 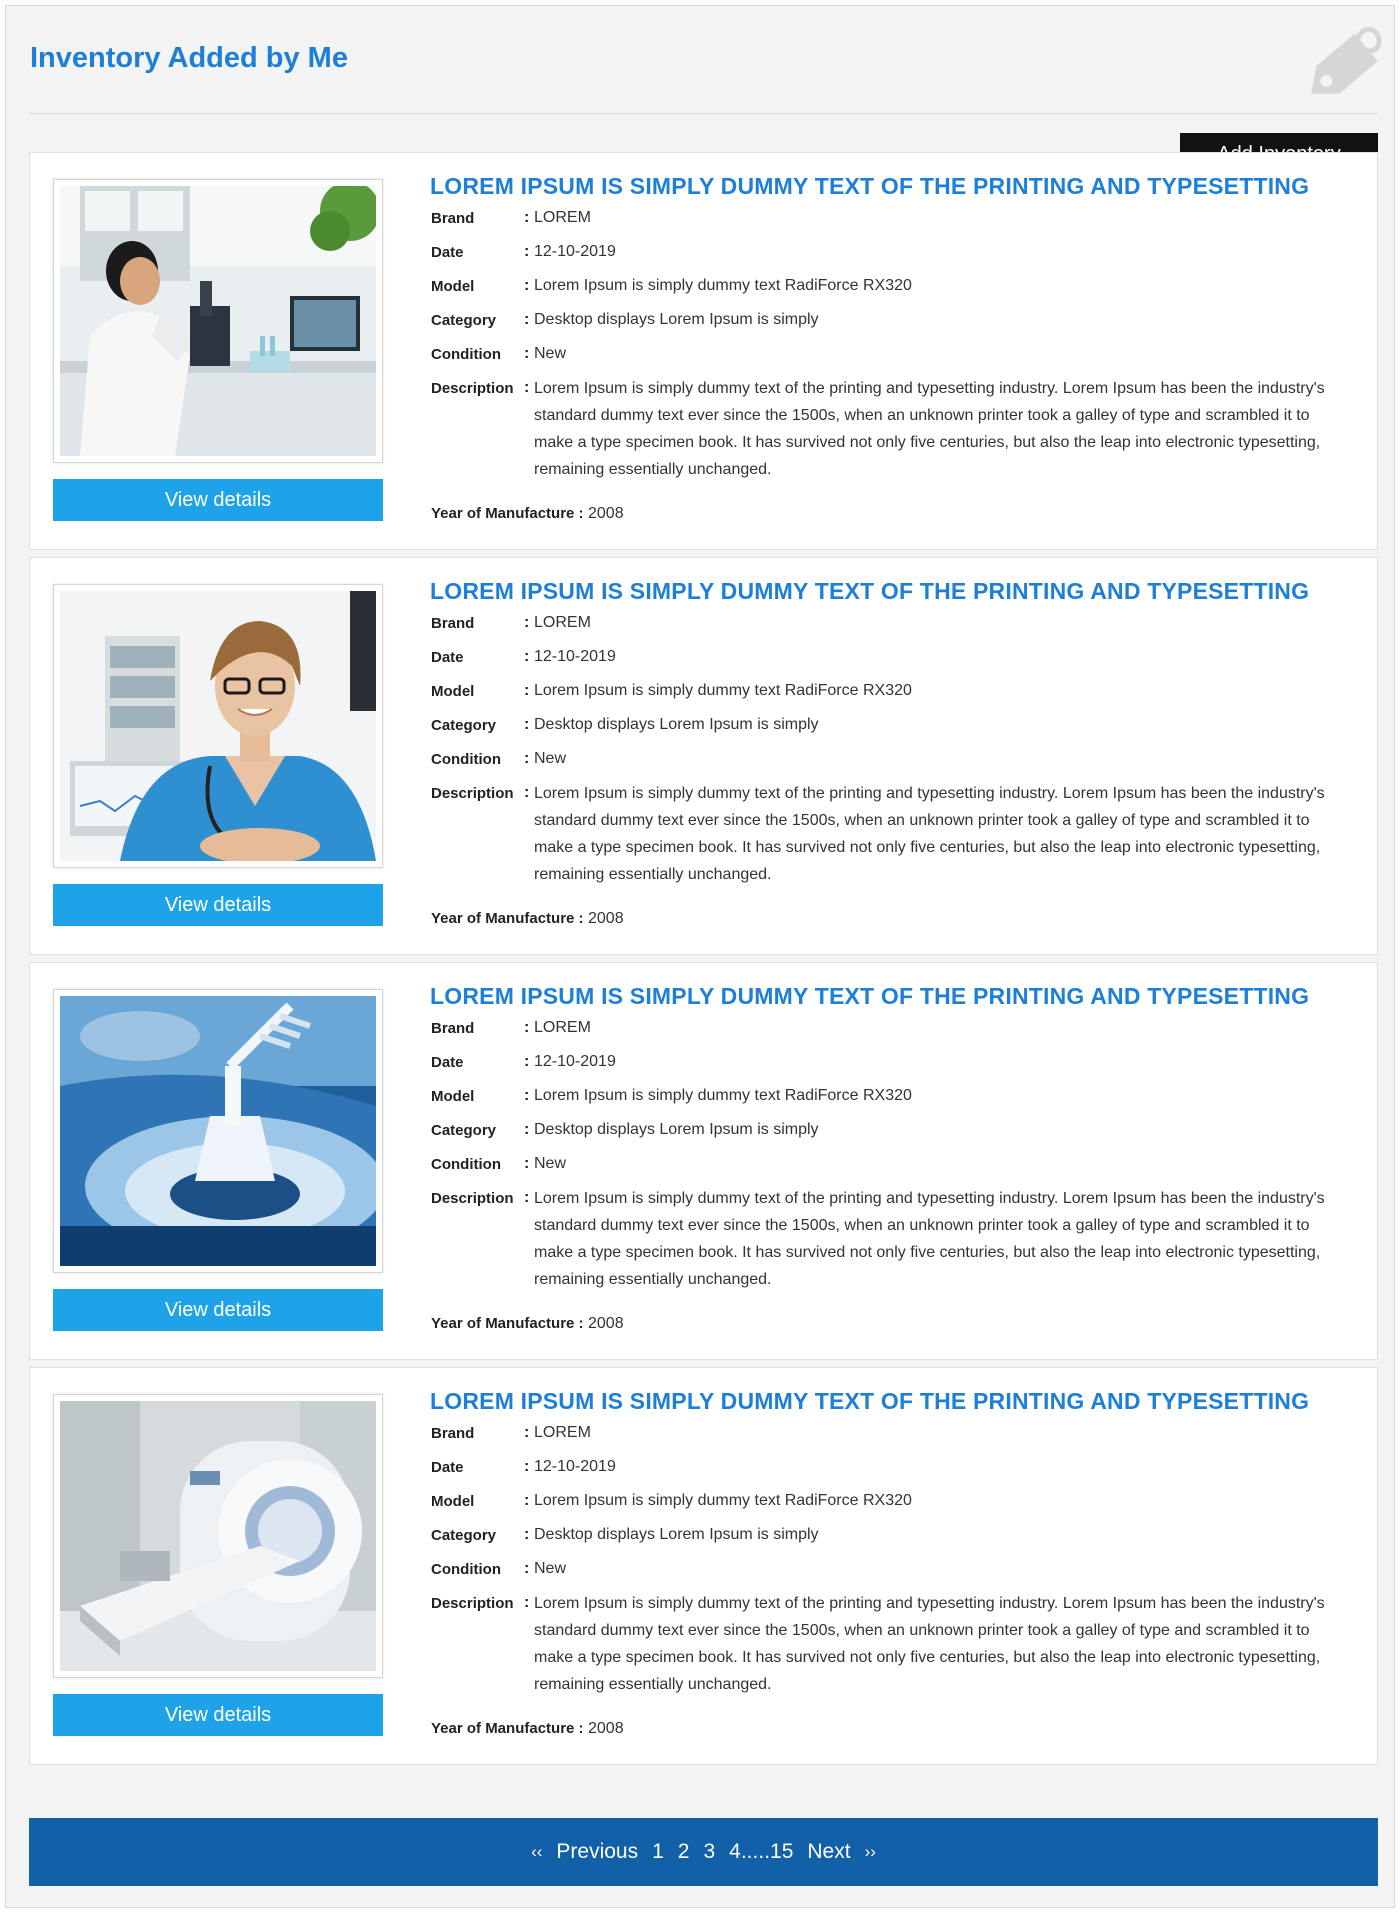 What do you see at coordinates (453, 218) in the screenshot?
I see `brand-label: Brand` at bounding box center [453, 218].